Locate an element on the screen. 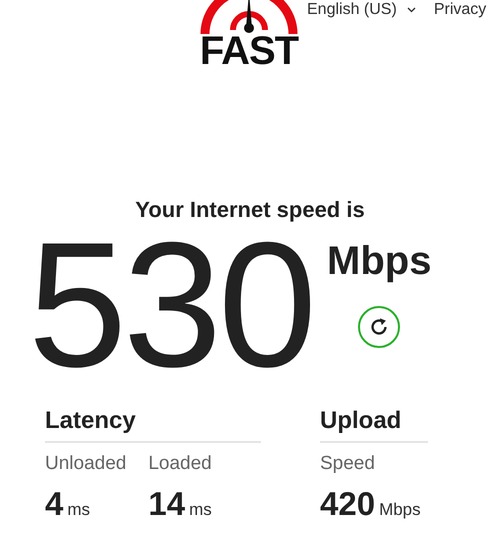  metric-title: Latency is located at coordinates (153, 425).